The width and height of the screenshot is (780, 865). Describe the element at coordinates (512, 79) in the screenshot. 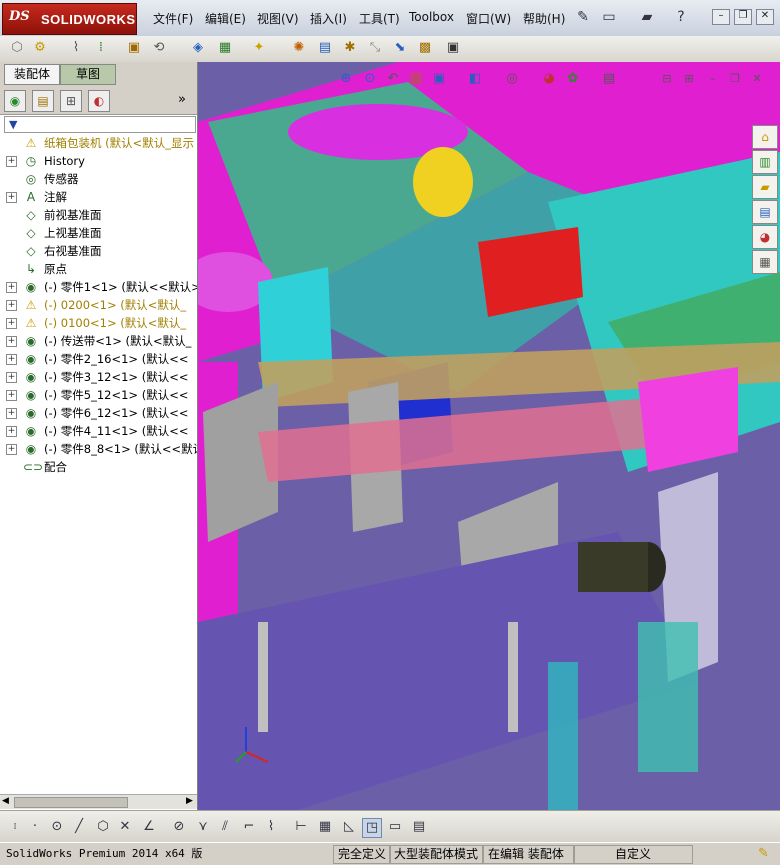

I see `hide-show-items-icon: ◎` at that location.